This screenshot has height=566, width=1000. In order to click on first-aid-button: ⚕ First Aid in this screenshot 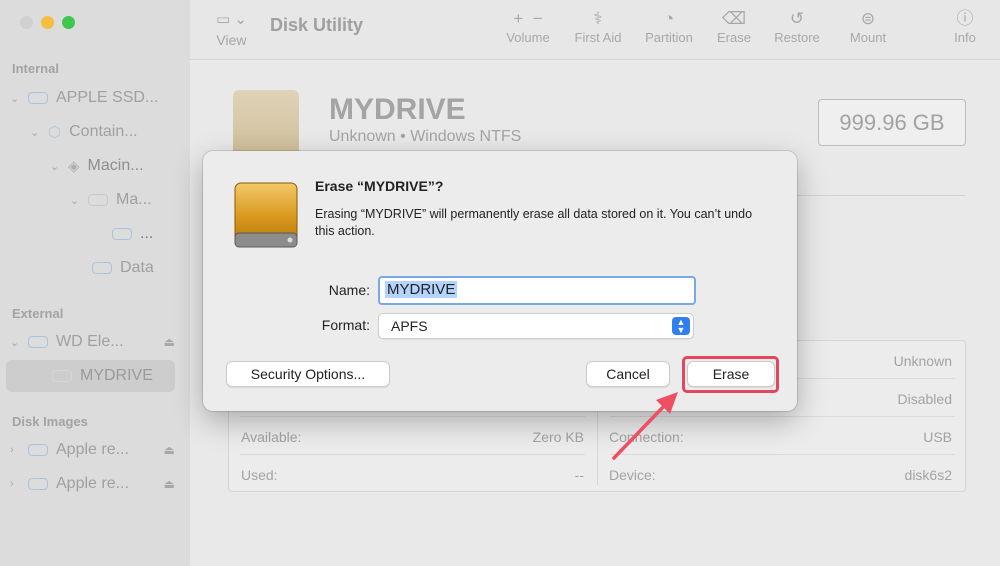, I will do `click(598, 26)`.